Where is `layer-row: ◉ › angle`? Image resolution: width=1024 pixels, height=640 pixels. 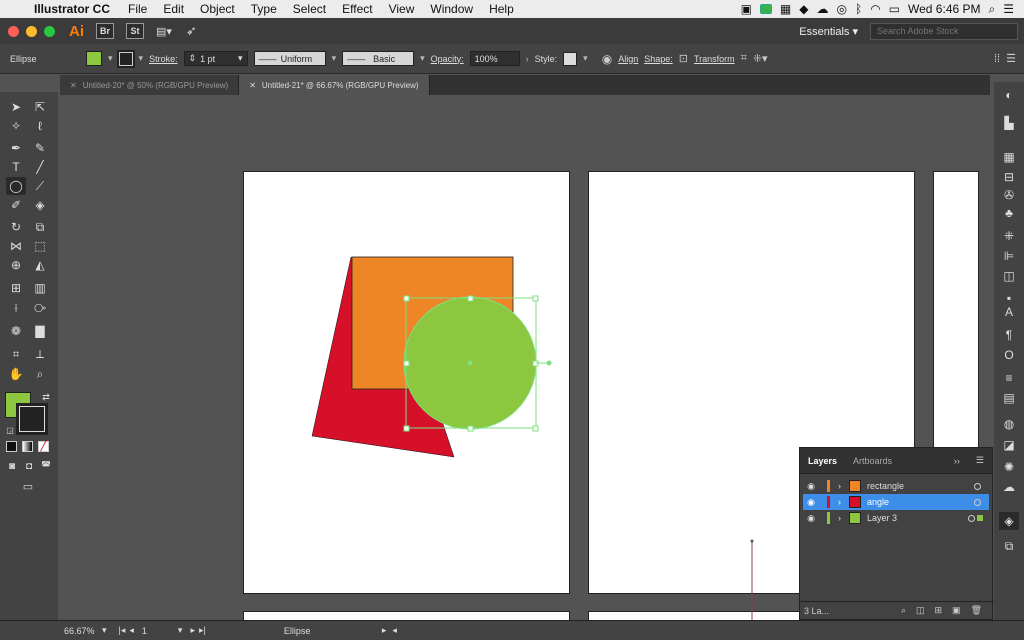
layer-row: ◉ › angle is located at coordinates (896, 502).